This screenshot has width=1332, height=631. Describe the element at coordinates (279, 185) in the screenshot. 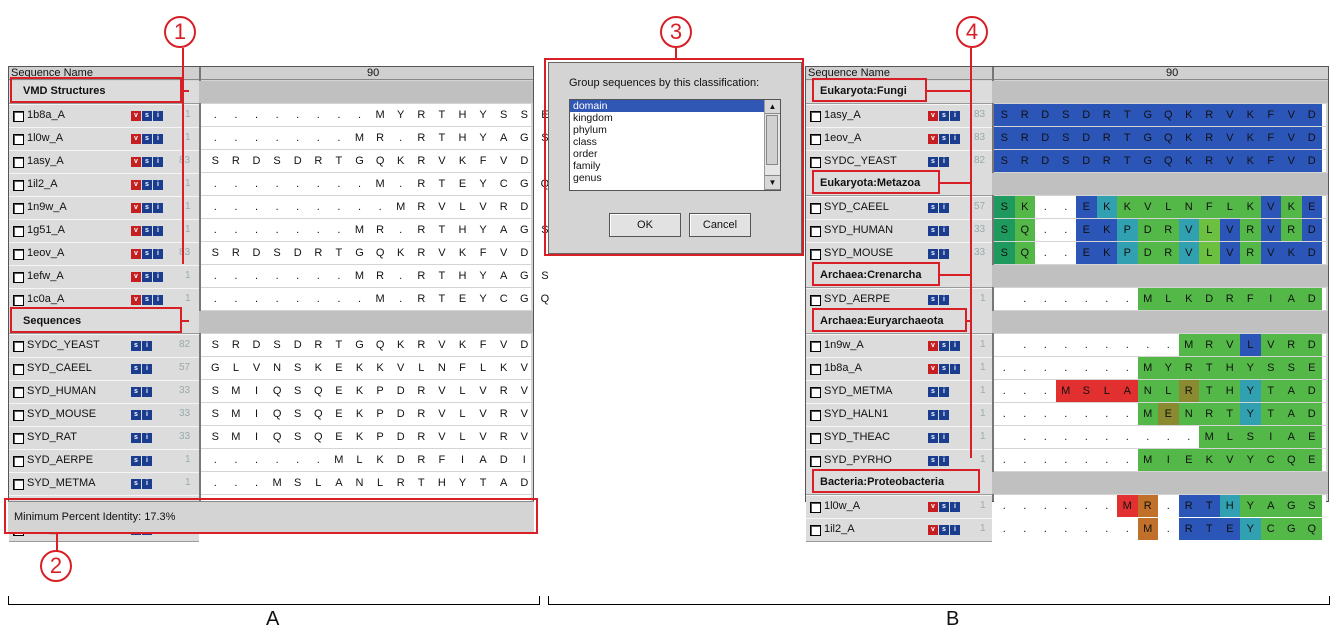

I see `table-row: 1il2_A v s i 1........ M. R T E Y C G Q` at that location.